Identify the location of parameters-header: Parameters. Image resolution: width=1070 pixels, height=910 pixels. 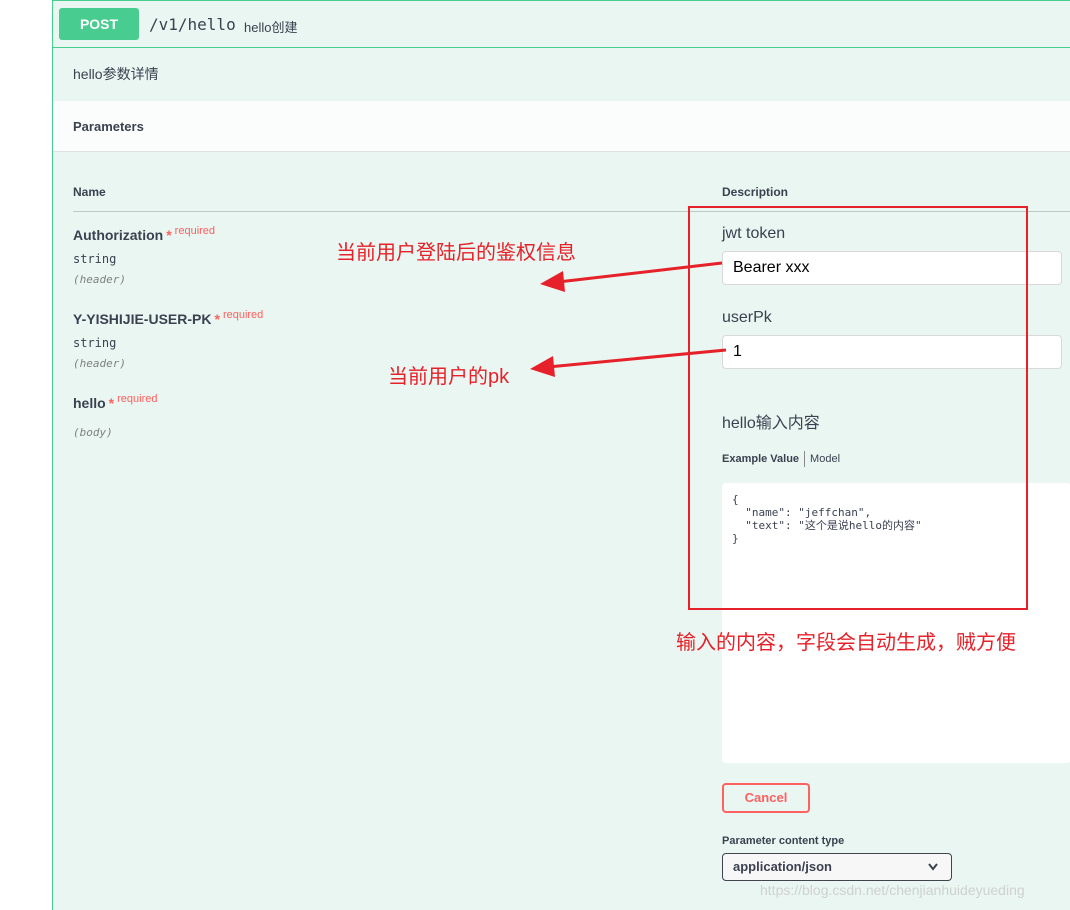
(561, 126).